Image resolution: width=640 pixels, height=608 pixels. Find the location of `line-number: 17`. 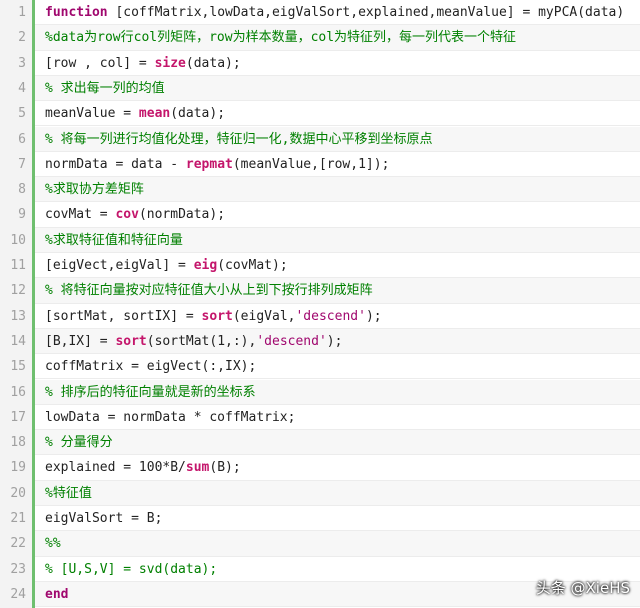

line-number: 17 is located at coordinates (18, 417).